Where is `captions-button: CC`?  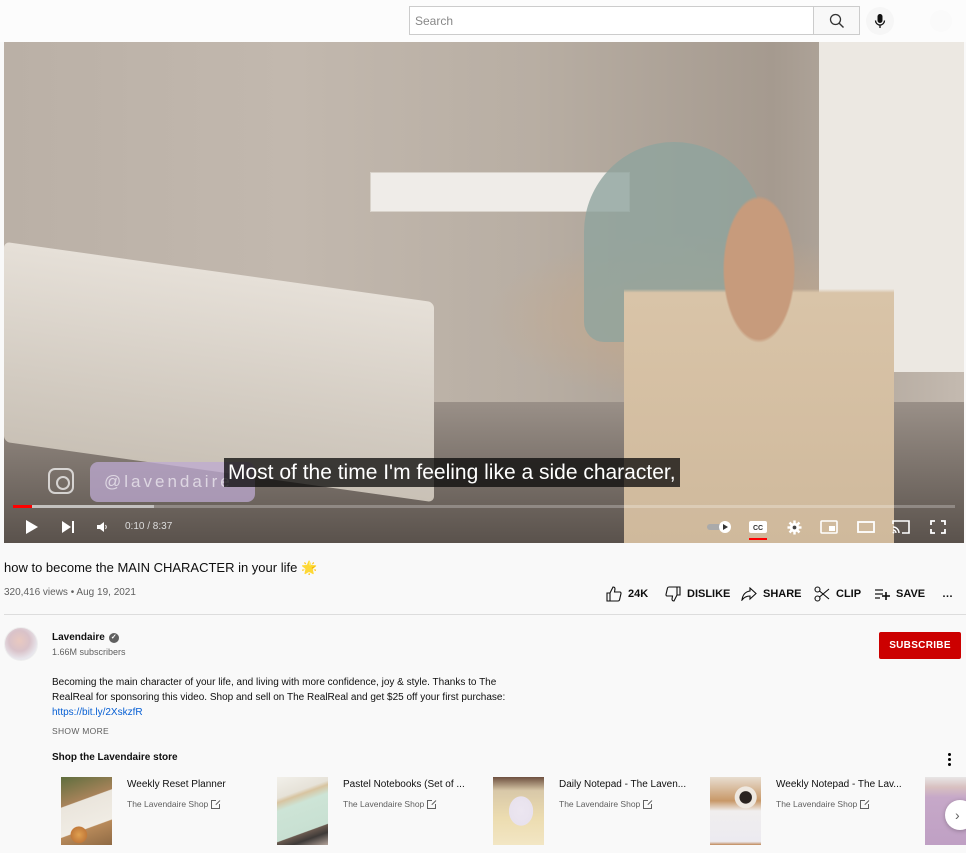
captions-button: CC is located at coordinates (758, 527).